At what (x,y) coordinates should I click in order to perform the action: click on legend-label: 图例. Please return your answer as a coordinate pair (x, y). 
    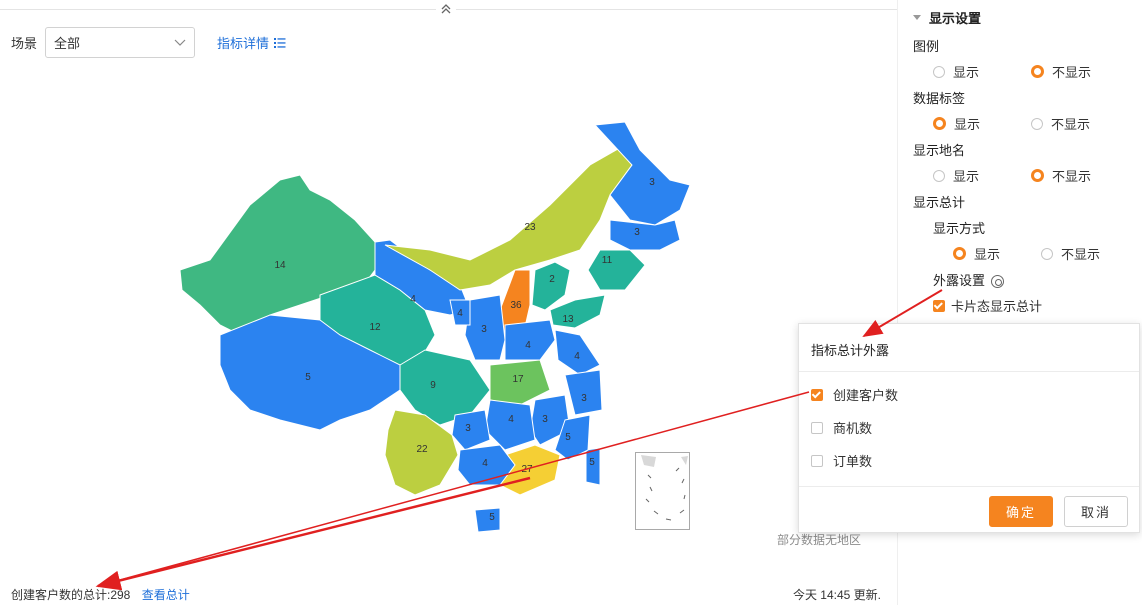
    Looking at the image, I should click on (926, 46).